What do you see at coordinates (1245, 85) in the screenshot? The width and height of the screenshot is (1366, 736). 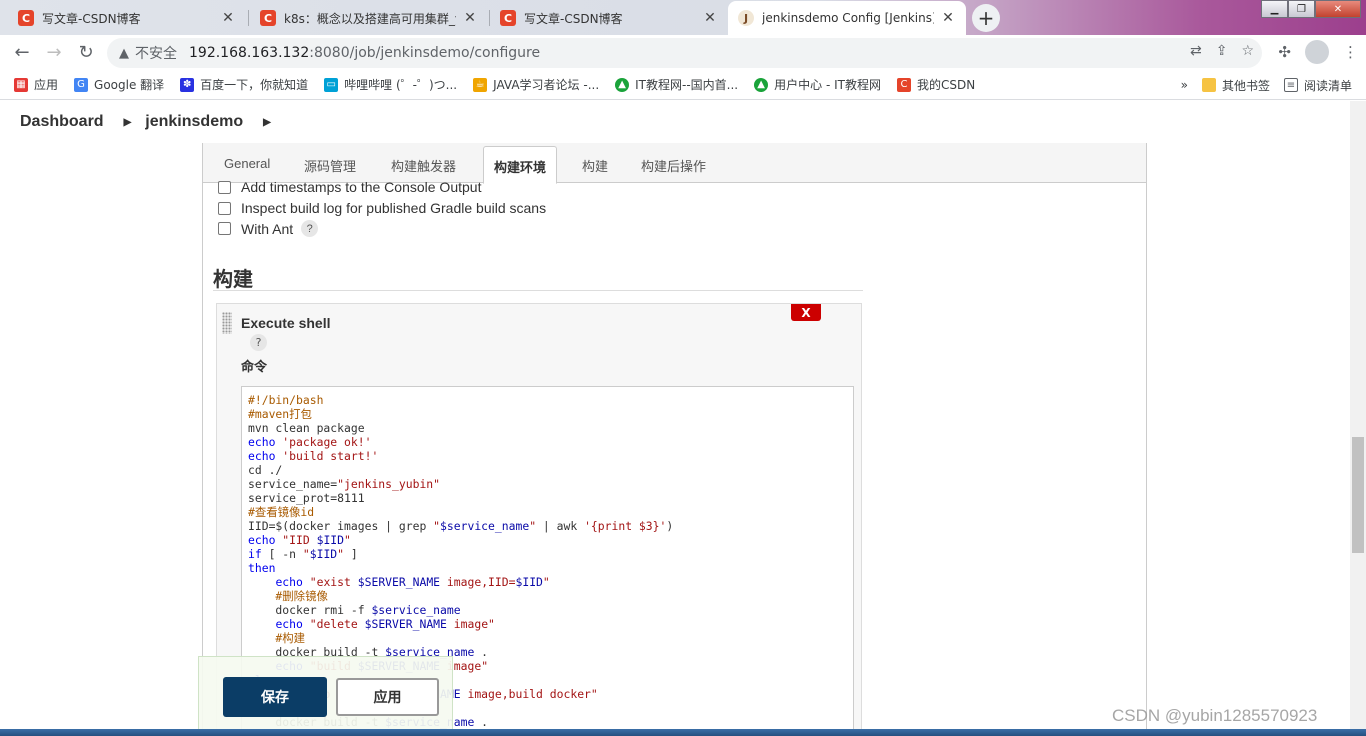 I see `bookmark-label: 其他书签` at bounding box center [1245, 85].